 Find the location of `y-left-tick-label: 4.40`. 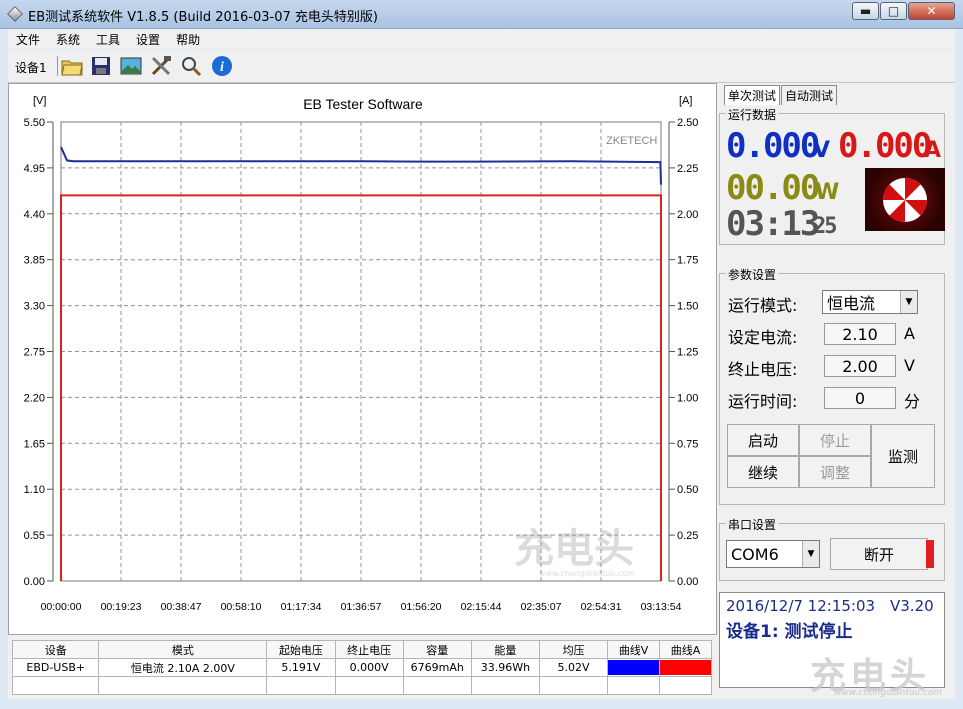

y-left-tick-label: 4.40 is located at coordinates (34, 215).